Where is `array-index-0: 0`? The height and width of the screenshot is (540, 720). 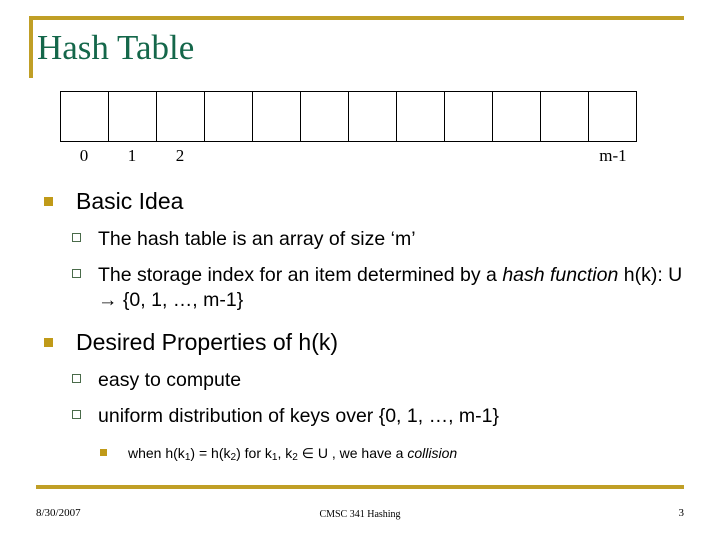
array-index-0: 0 is located at coordinates (84, 155).